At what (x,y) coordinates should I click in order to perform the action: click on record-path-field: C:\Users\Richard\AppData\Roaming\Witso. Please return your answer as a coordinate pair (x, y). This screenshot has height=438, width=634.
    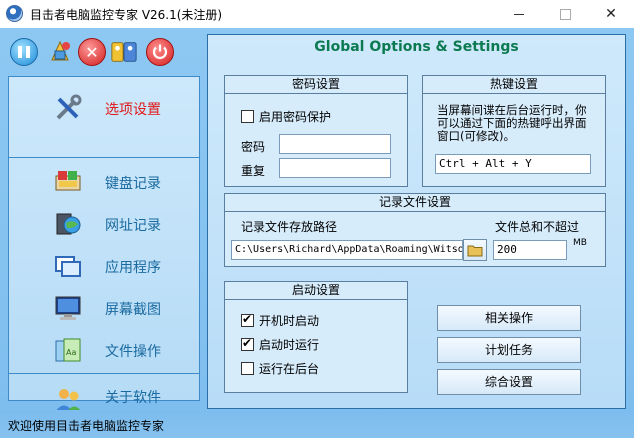
    Looking at the image, I should click on (347, 250).